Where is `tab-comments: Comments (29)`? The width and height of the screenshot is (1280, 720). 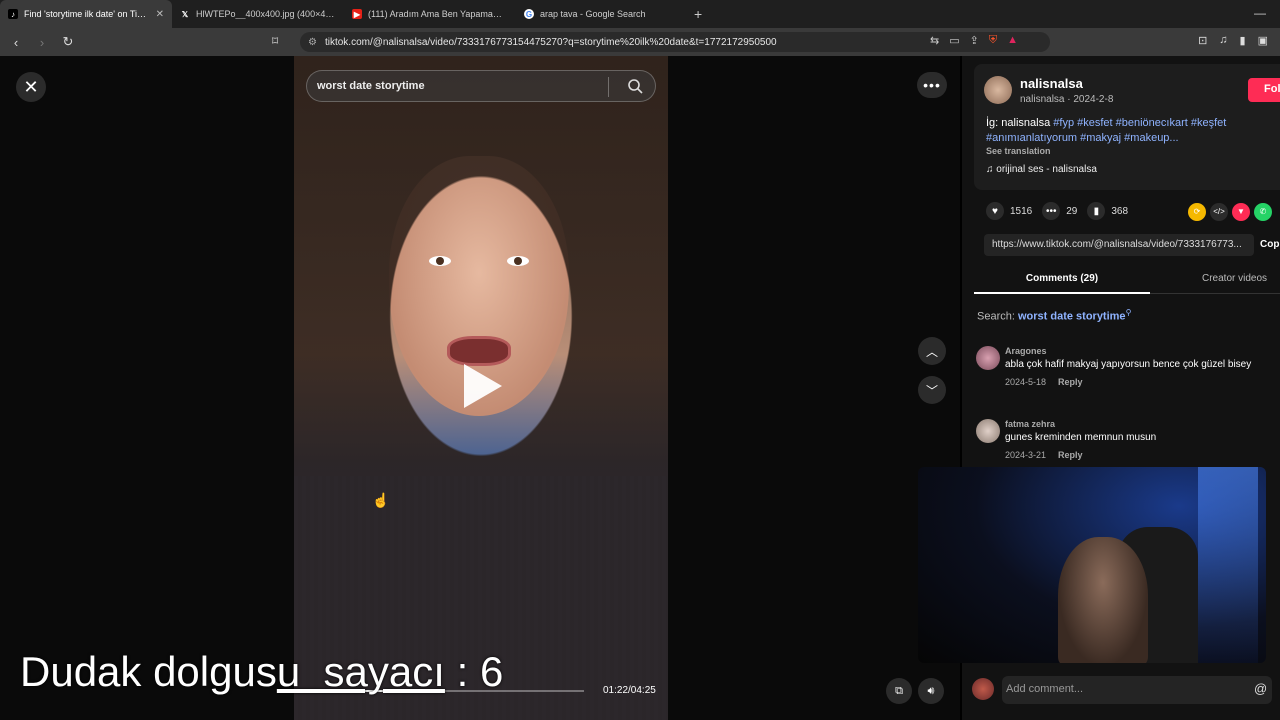 tab-comments: Comments (29) is located at coordinates (1062, 280).